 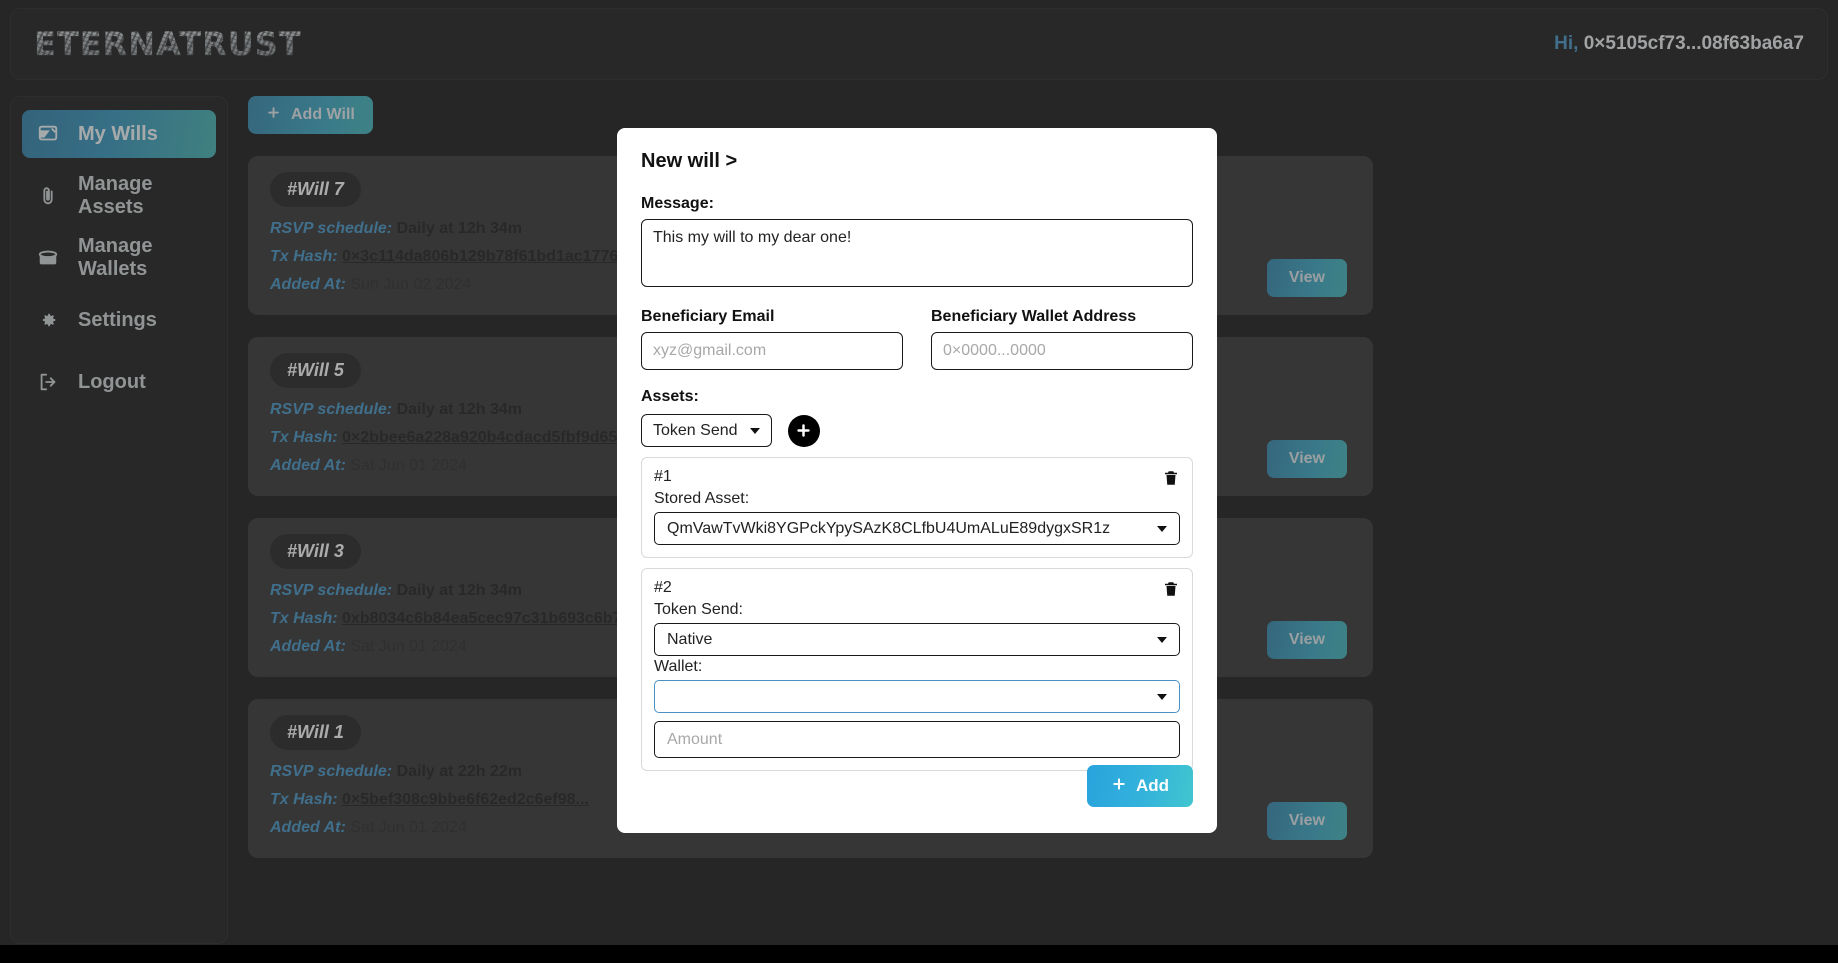 I want to click on asset-entry-header: #1, so click(x=917, y=478).